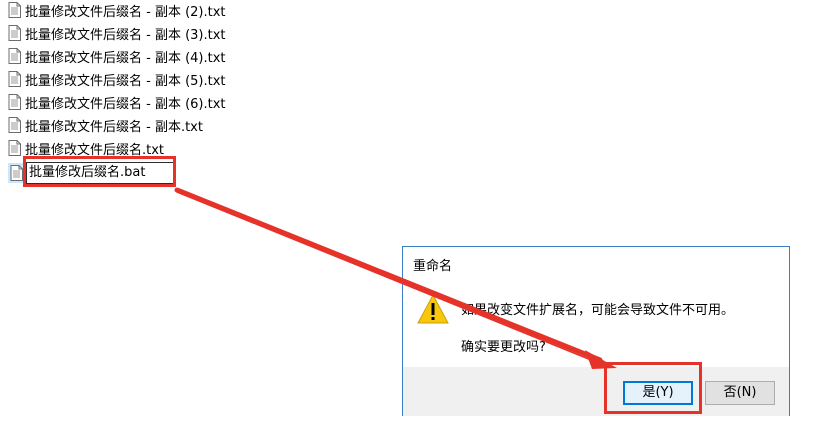 The image size is (820, 442). What do you see at coordinates (125, 12) in the screenshot?
I see `file-name: 批量修改文件后缀名 - 副本 (2).txt` at bounding box center [125, 12].